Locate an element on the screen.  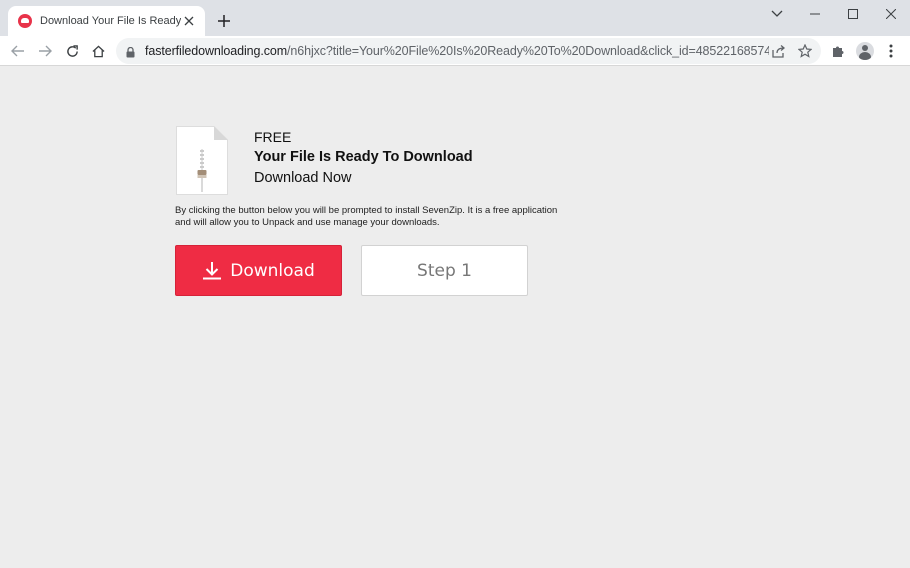
home-icon is located at coordinates (98, 51).